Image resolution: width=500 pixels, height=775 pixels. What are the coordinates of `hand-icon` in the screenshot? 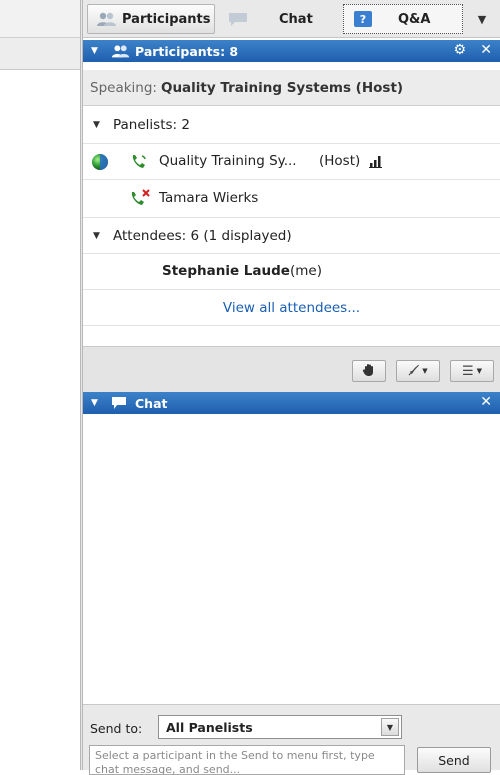 It's located at (369, 371).